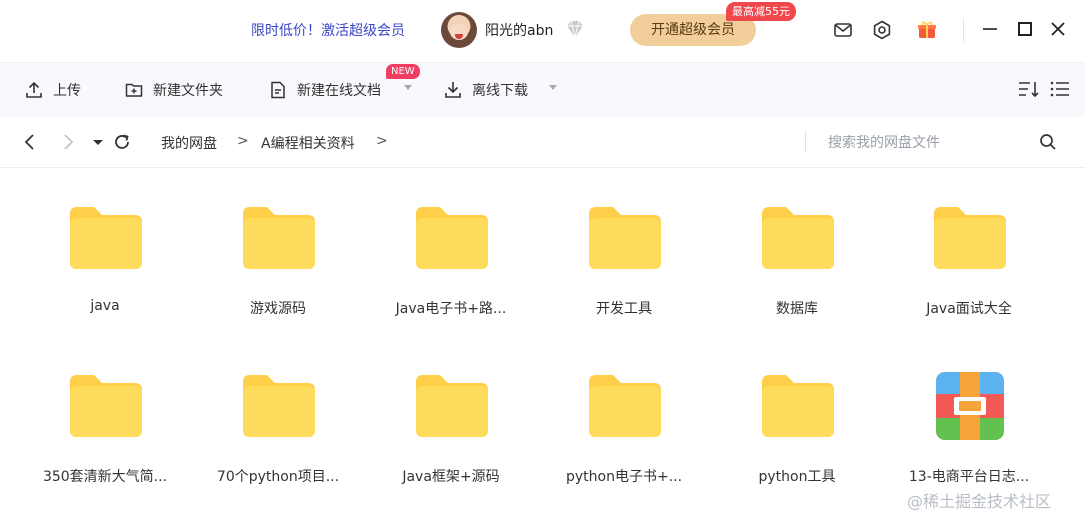 This screenshot has width=1085, height=526. What do you see at coordinates (122, 142) in the screenshot?
I see `refresh-icon` at bounding box center [122, 142].